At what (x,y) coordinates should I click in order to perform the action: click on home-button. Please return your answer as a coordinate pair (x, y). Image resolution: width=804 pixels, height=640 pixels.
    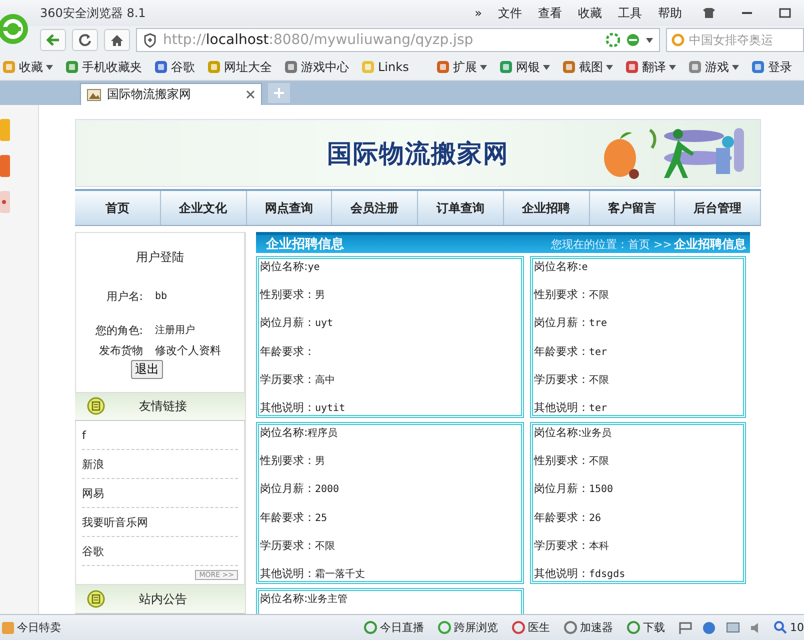
    Looking at the image, I should click on (117, 40).